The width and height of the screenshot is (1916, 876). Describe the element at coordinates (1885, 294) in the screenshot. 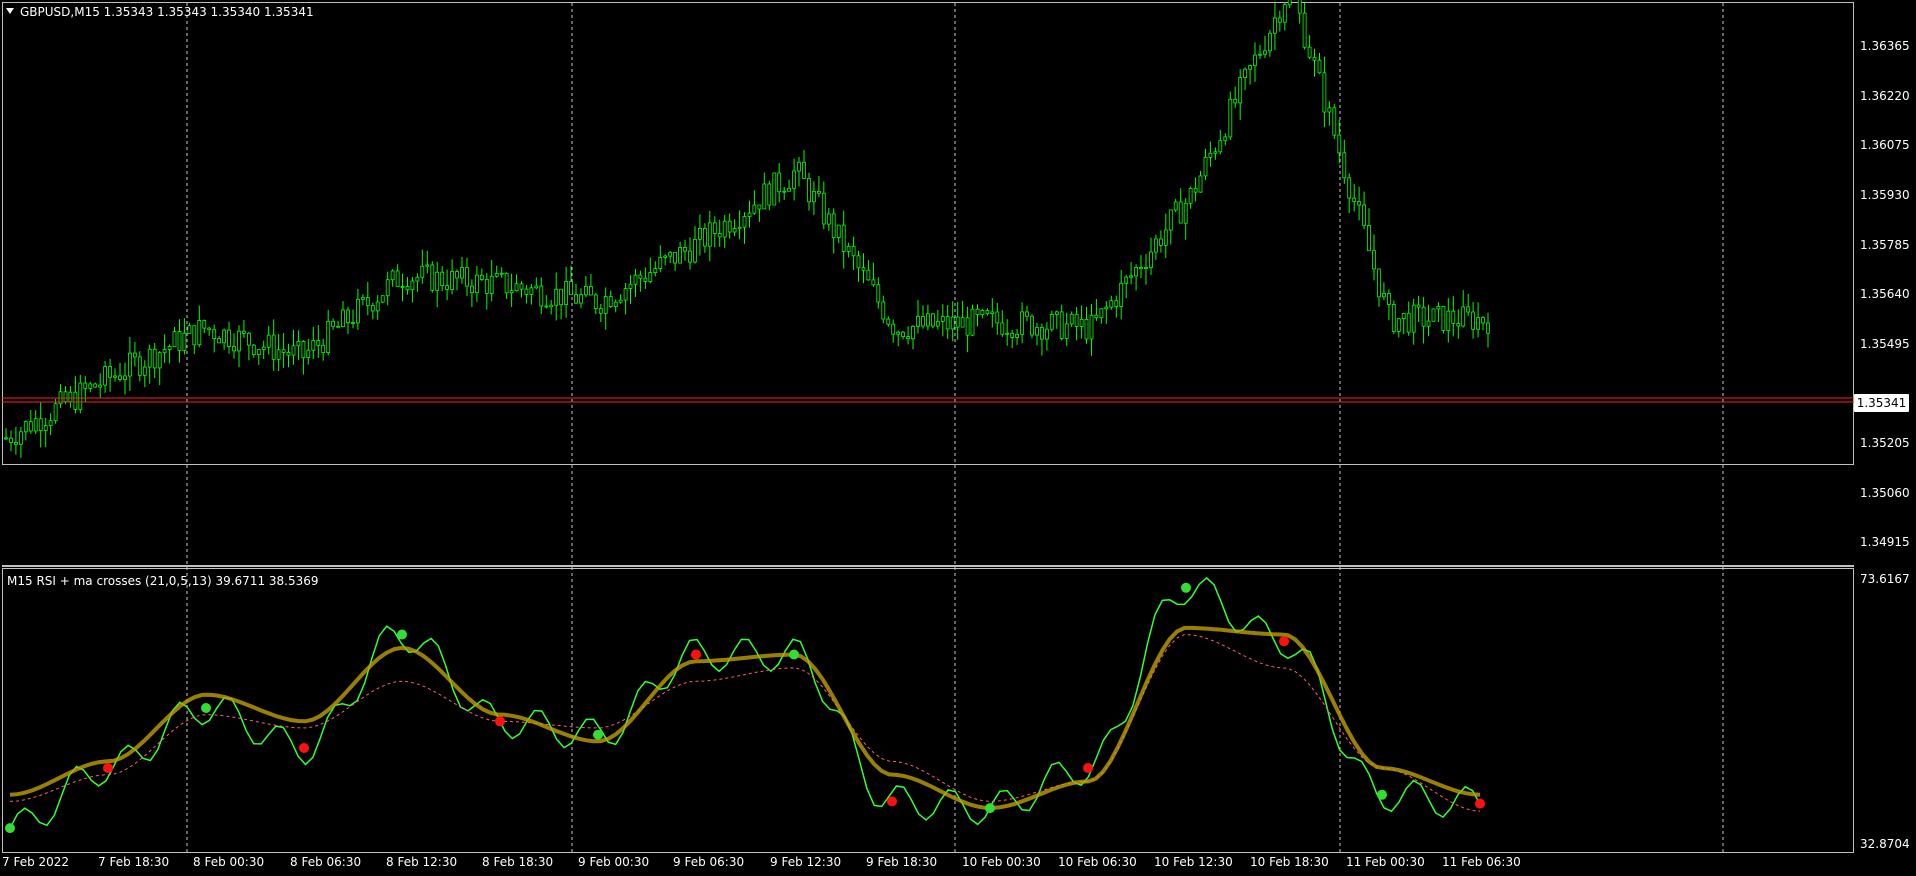

I see `price-tick-label: 1.35640` at that location.